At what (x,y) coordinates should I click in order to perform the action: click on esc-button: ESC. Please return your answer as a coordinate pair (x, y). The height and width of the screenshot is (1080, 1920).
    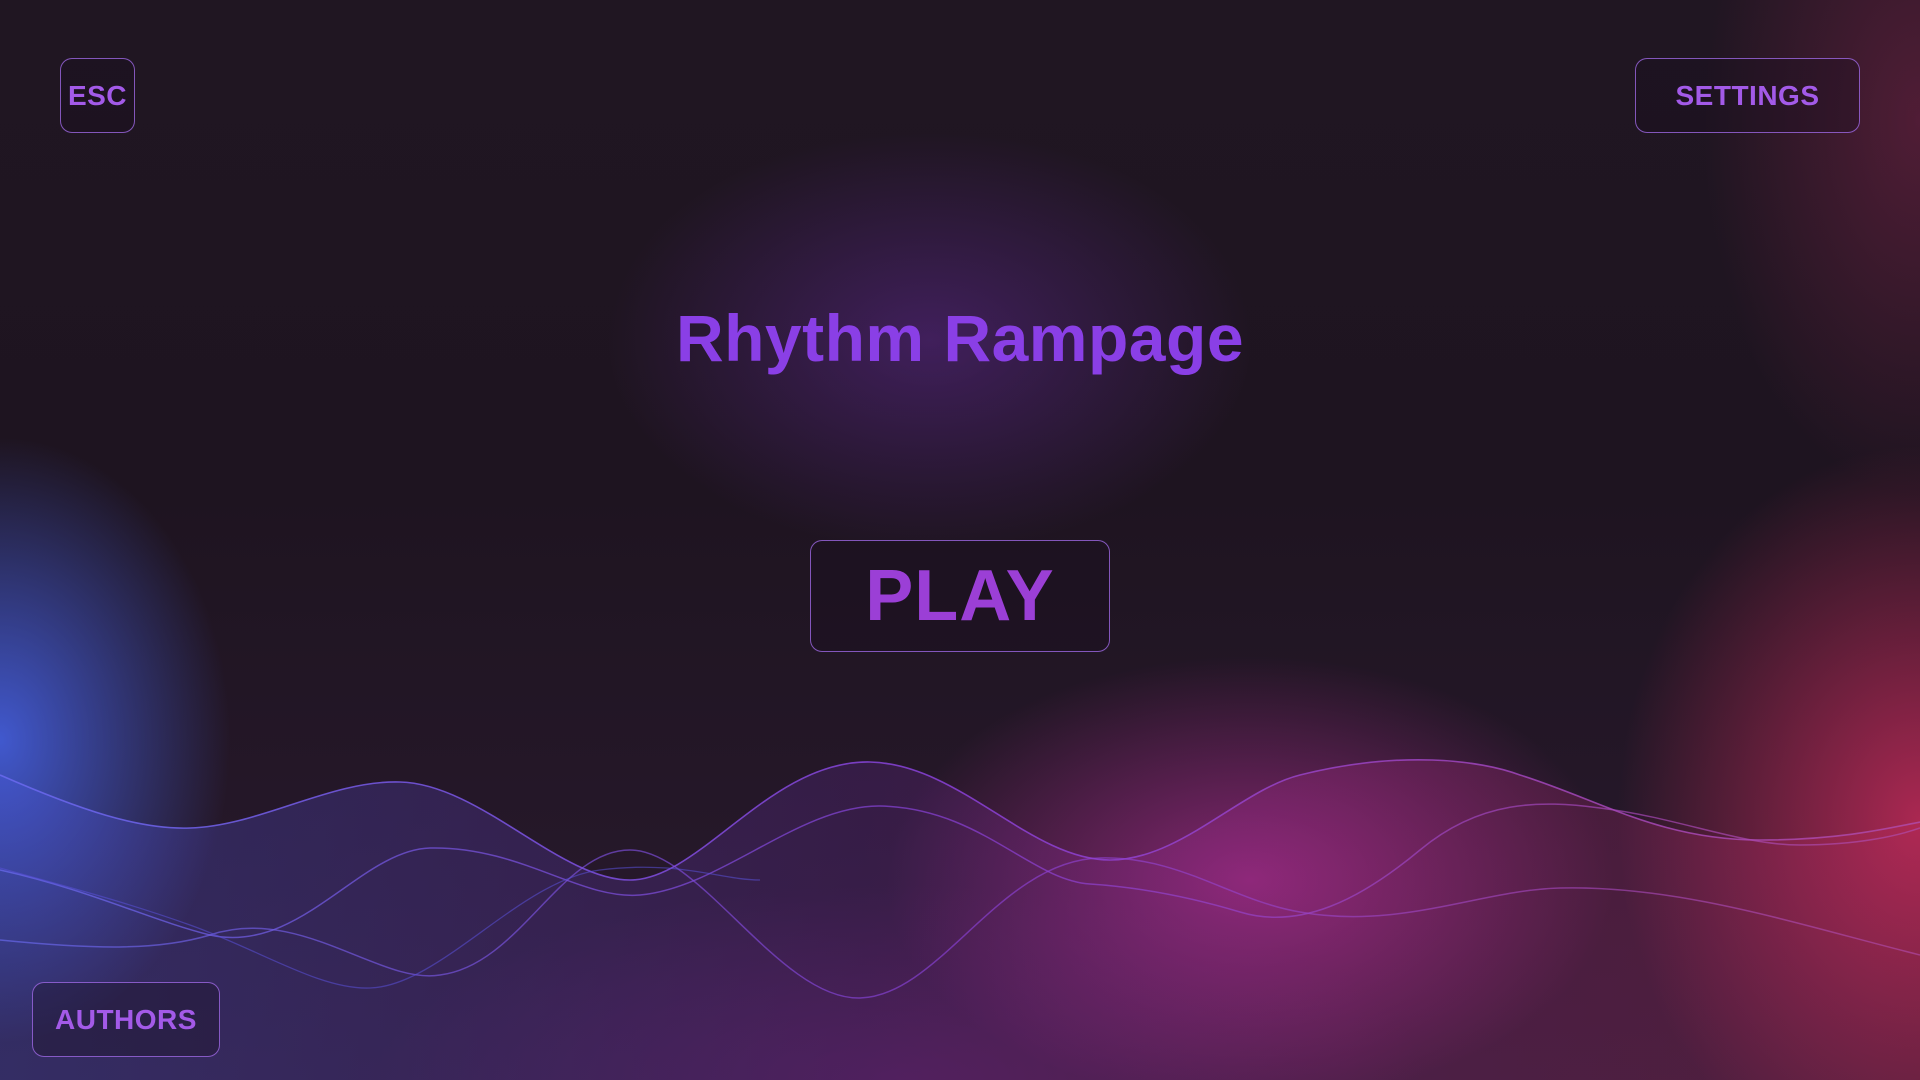
    Looking at the image, I should click on (97, 95).